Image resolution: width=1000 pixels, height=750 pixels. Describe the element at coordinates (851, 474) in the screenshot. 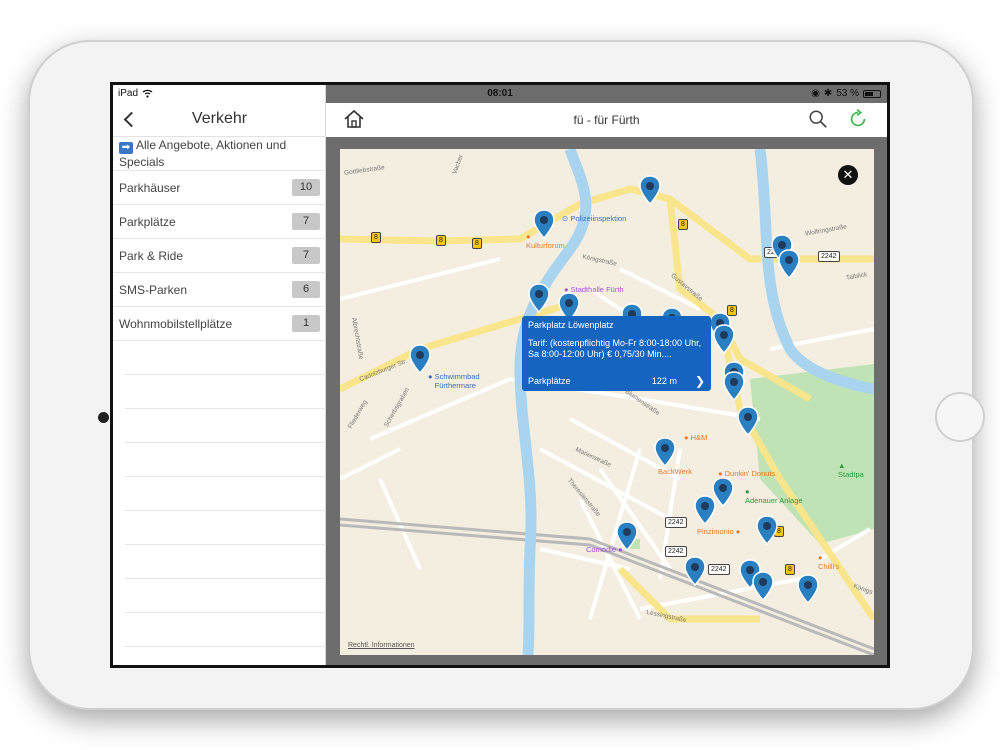

I see `poi-label: Stadtpa` at that location.